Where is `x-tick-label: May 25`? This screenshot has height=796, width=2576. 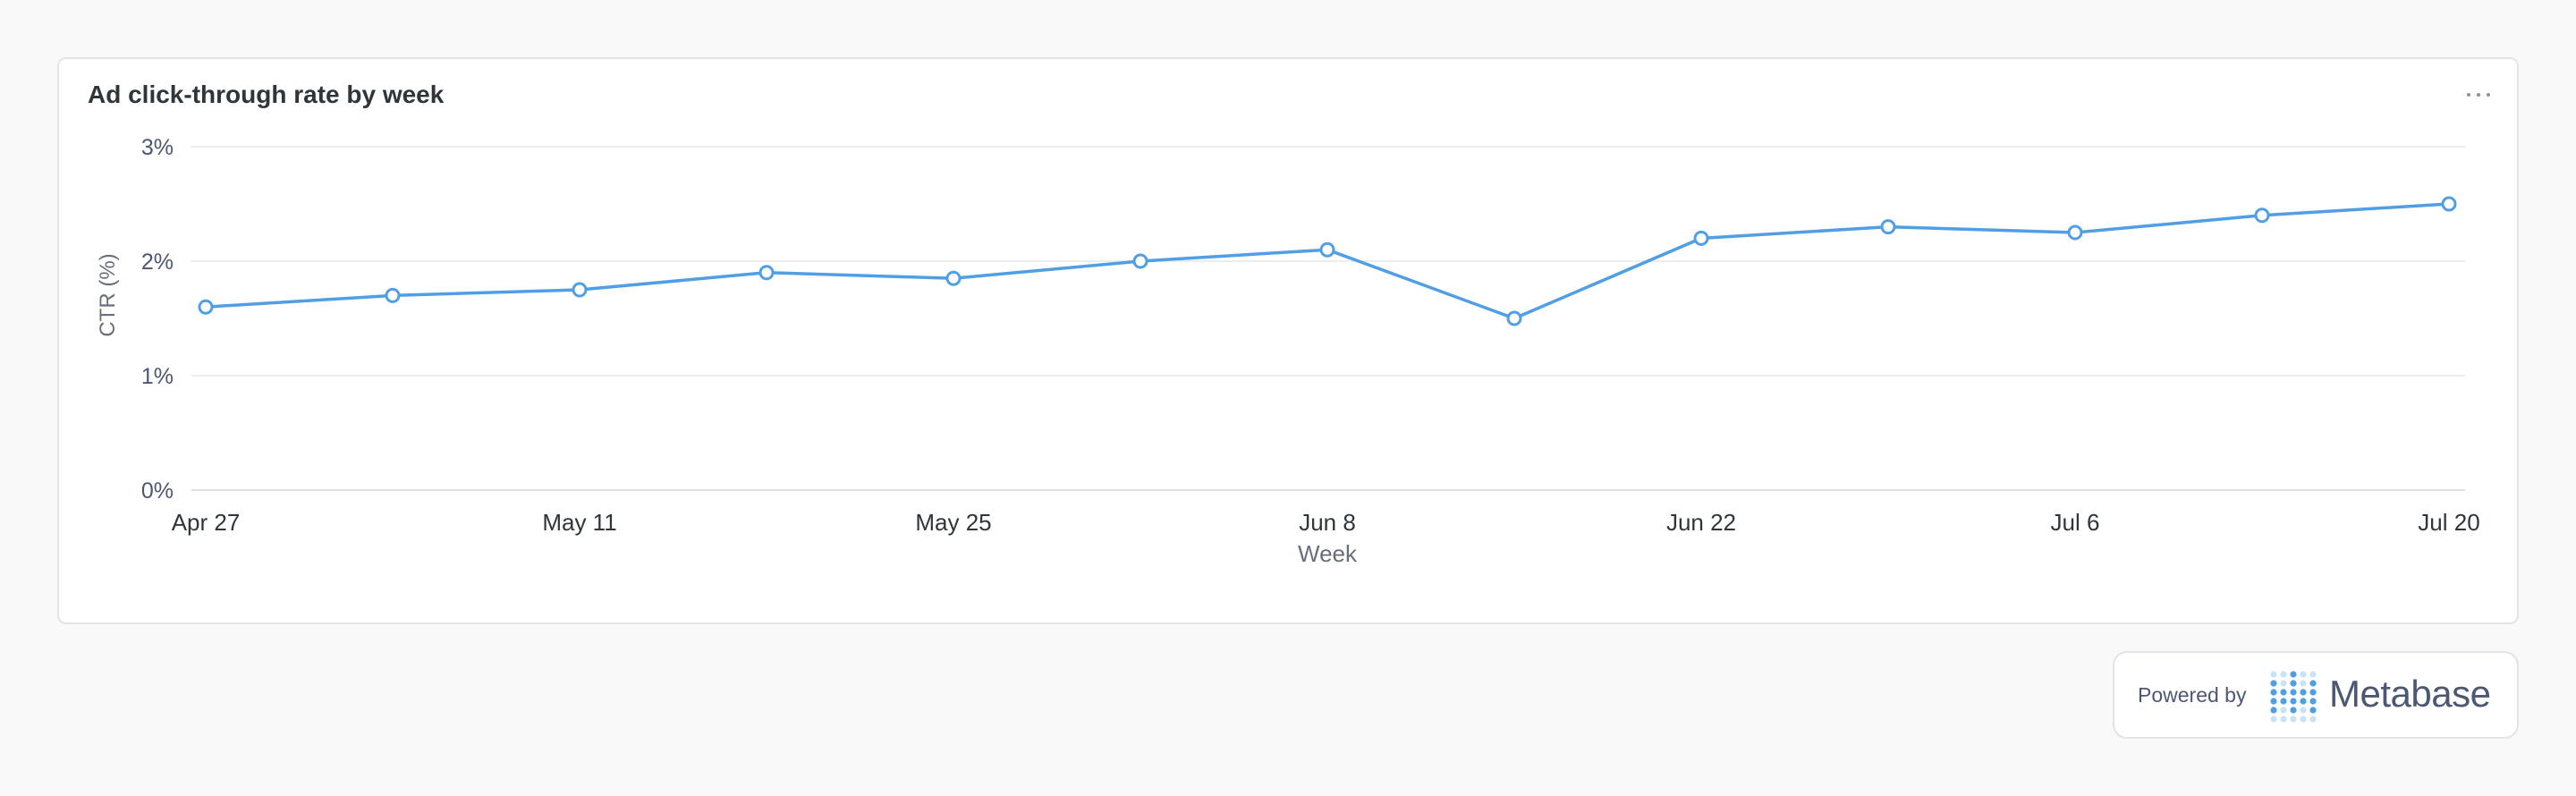 x-tick-label: May 25 is located at coordinates (953, 522).